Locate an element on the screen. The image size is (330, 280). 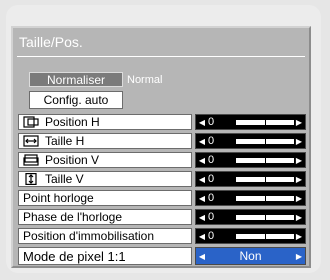
horizontal-position-icon is located at coordinates (31, 122).